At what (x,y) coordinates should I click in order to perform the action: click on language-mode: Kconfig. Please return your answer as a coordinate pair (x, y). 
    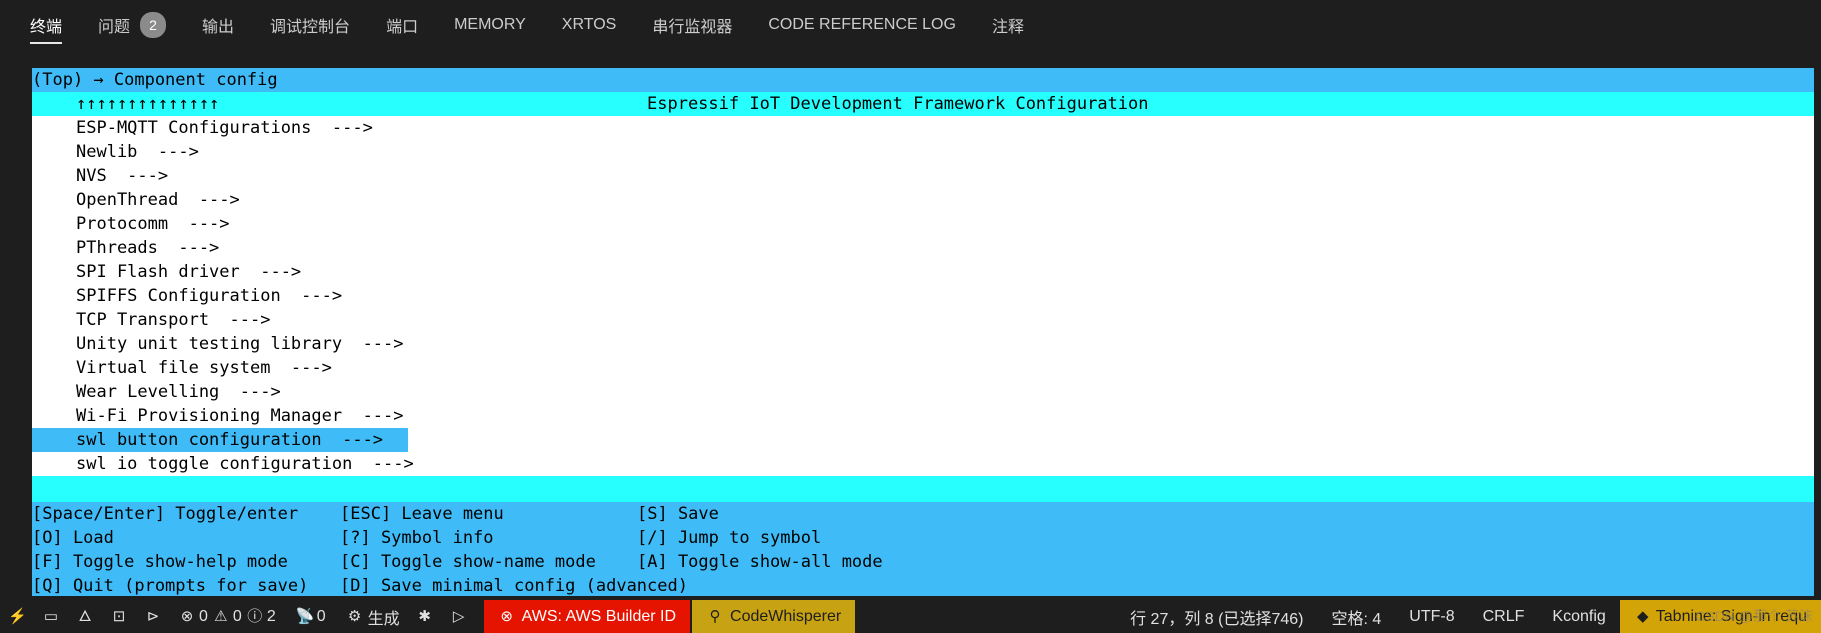
    Looking at the image, I should click on (1578, 616).